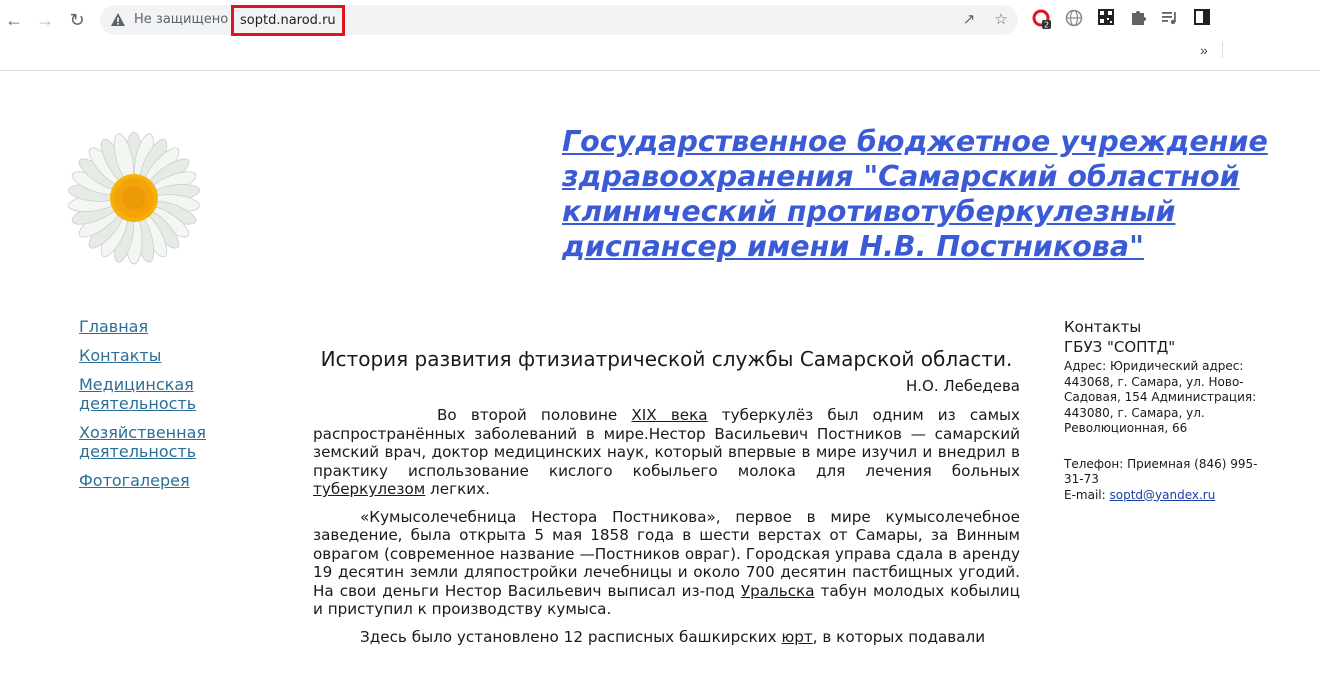 The width and height of the screenshot is (1320, 682). I want to click on side-panel-icon, so click(1202, 19).